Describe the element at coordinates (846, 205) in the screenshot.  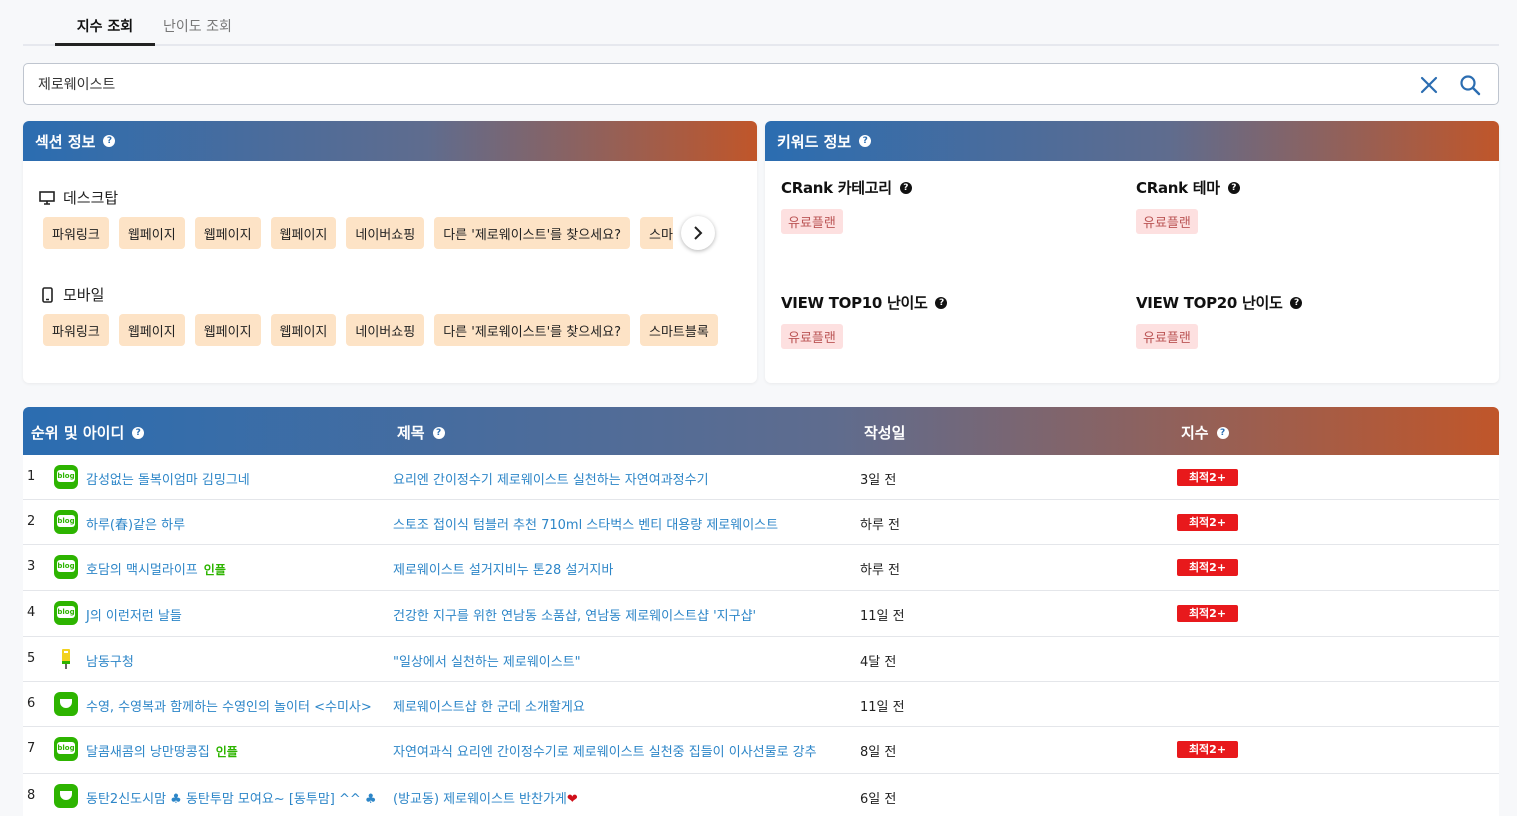
I see `crank-category: CRank 카테고리? 유료플랜` at that location.